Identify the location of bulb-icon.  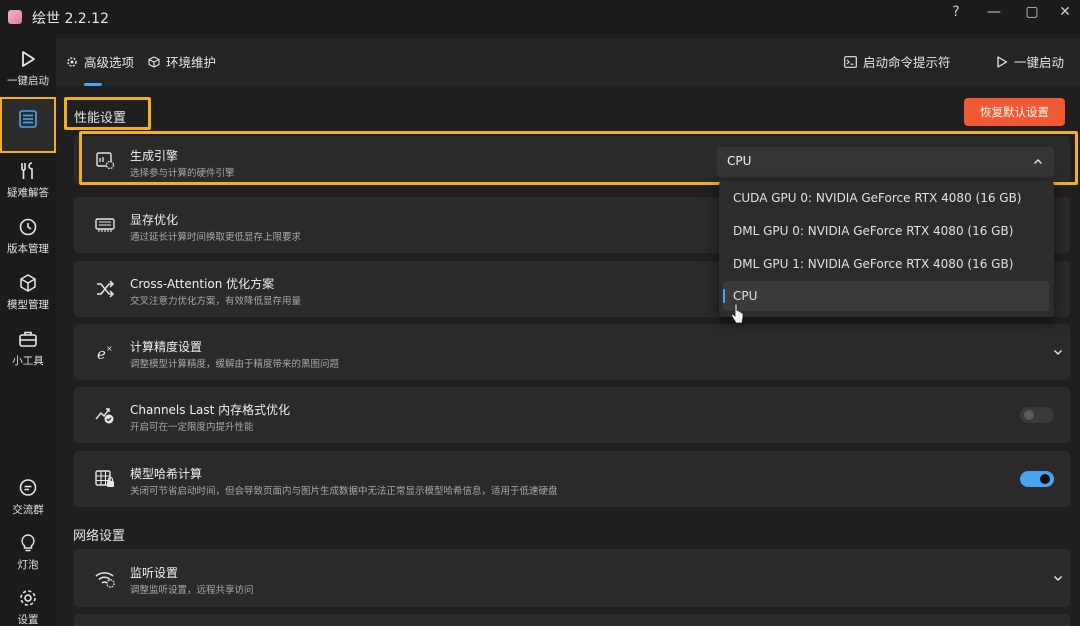
(28, 543).